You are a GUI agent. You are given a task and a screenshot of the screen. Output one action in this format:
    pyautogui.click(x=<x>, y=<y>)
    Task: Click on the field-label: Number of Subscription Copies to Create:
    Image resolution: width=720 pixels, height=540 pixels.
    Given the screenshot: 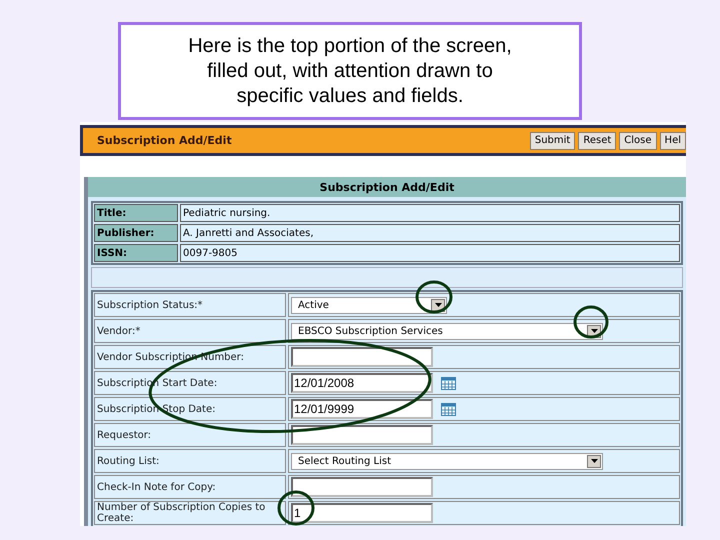 What is the action you would take?
    pyautogui.click(x=181, y=513)
    